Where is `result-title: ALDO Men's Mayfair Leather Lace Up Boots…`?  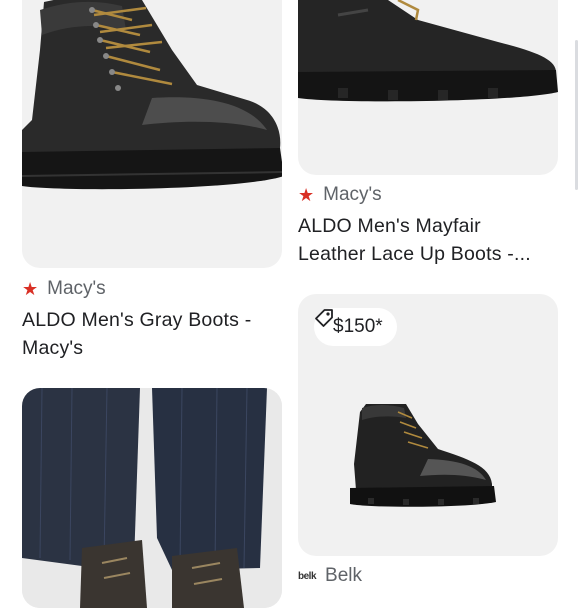 result-title: ALDO Men's Mayfair Leather Lace Up Boots… is located at coordinates (428, 240).